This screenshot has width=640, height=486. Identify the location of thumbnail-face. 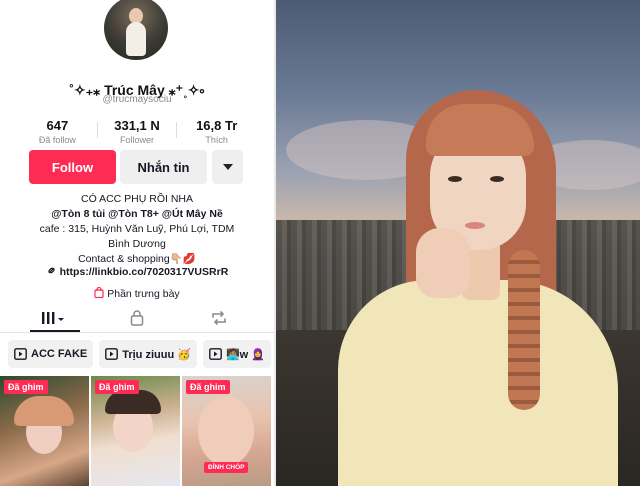
(226, 431).